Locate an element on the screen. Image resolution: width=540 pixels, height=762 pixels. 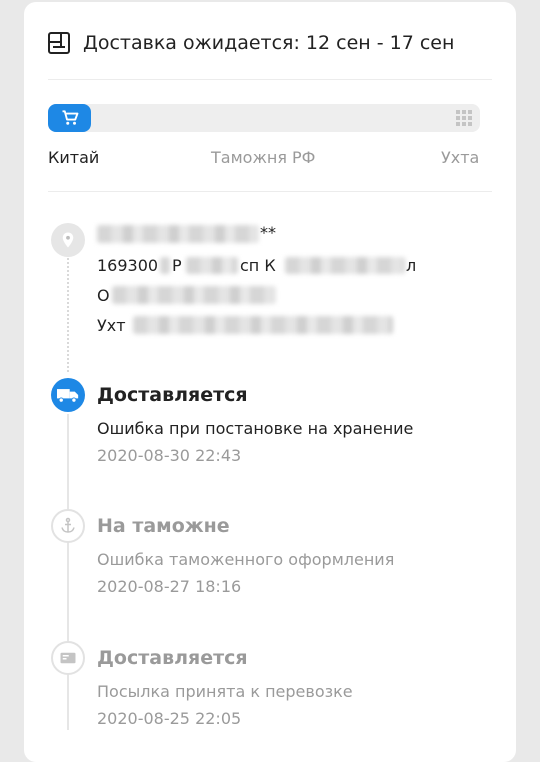
event-description: Посылка принята к перевозке is located at coordinates (225, 691).